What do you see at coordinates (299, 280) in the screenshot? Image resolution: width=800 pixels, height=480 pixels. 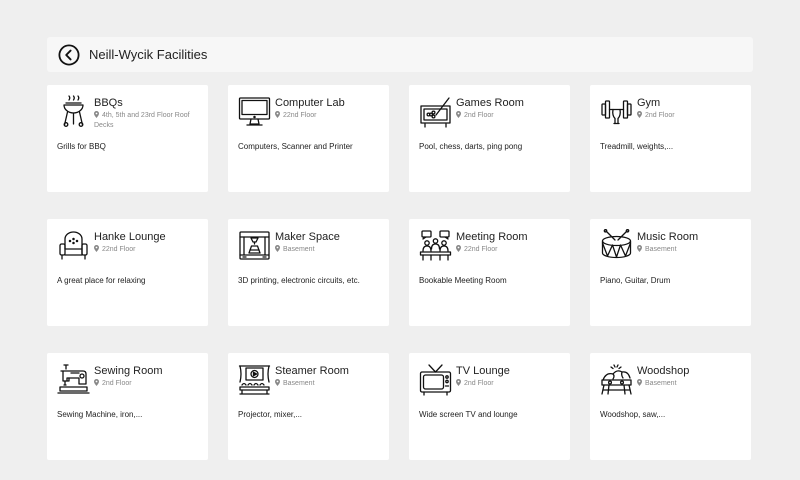 I see `facility-description: 3D printing, electronic circuits, etc.` at bounding box center [299, 280].